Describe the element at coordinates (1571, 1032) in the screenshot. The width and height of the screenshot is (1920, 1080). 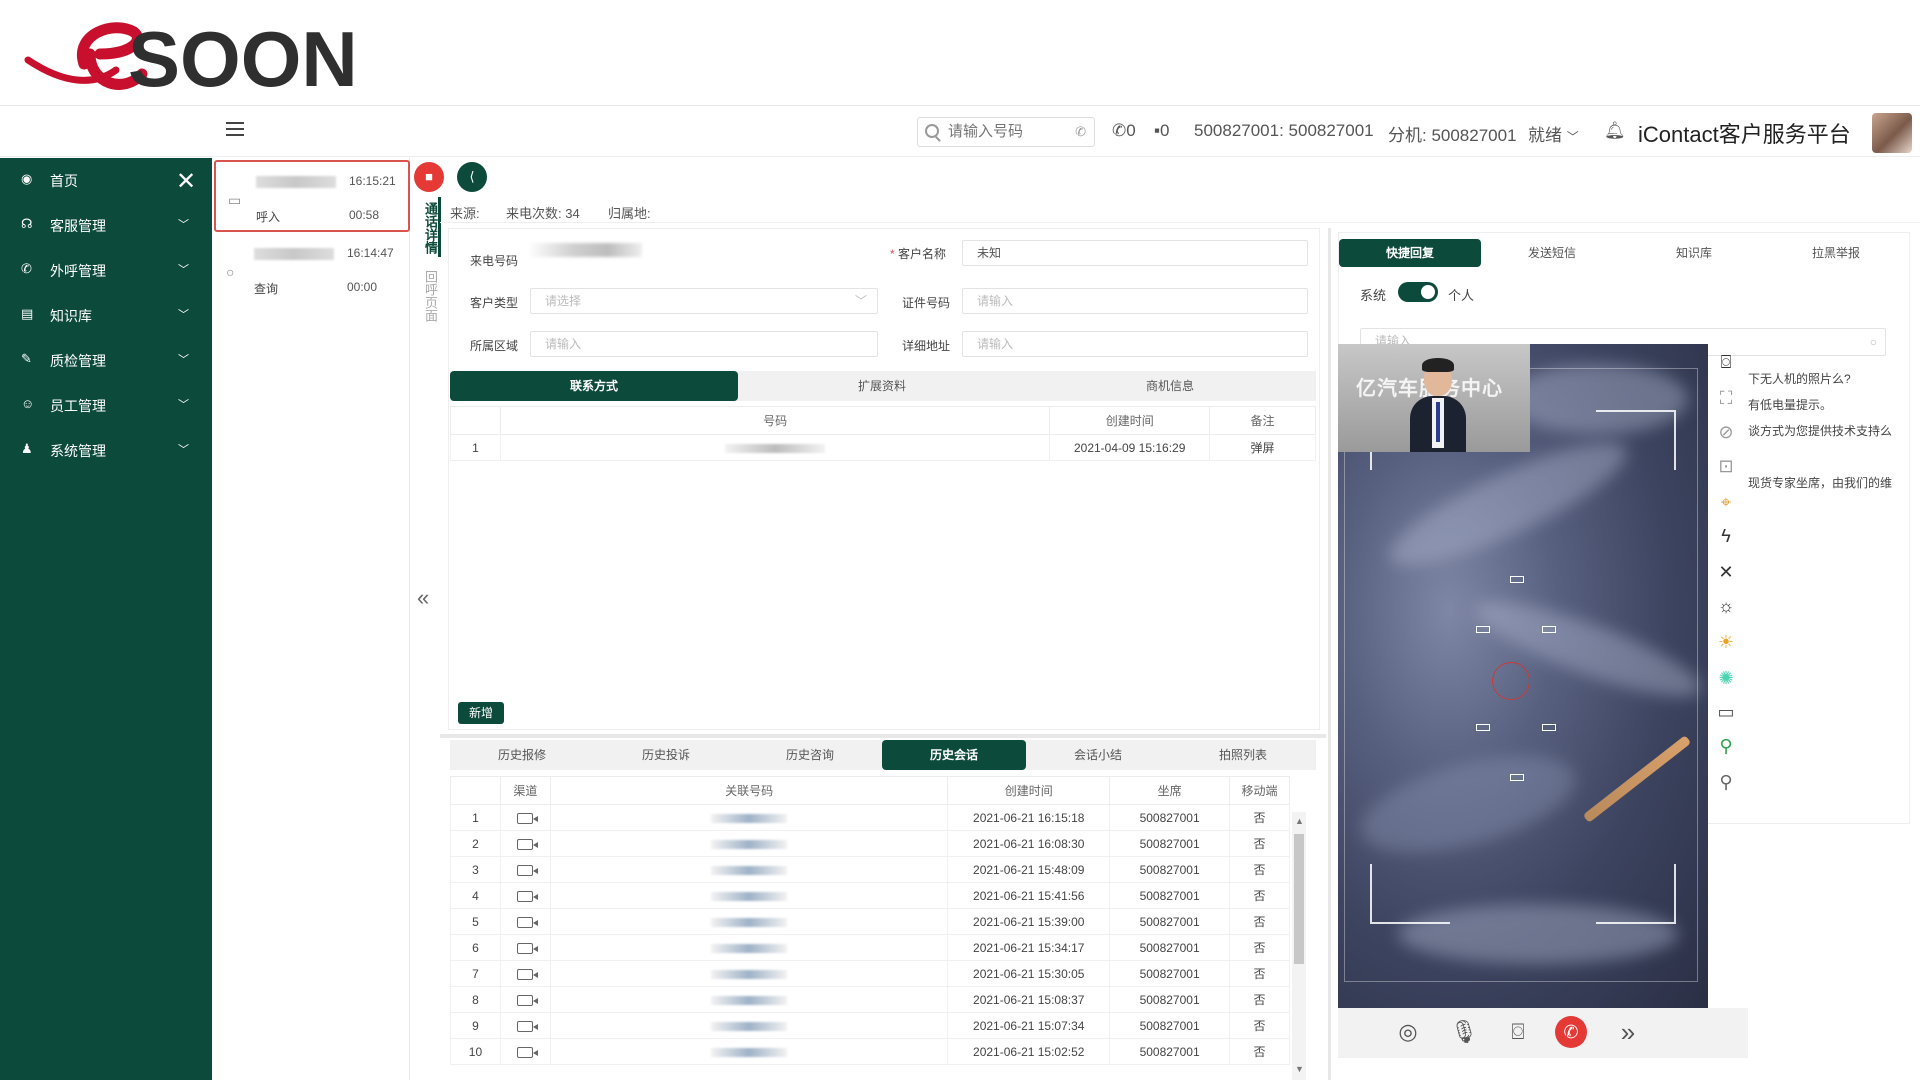
I see `end-call-icon: ✆` at that location.